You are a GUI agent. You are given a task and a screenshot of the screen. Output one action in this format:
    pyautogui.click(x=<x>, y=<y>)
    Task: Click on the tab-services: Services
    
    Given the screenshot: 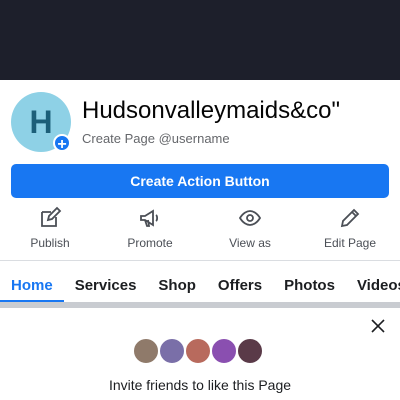 What is the action you would take?
    pyautogui.click(x=106, y=285)
    